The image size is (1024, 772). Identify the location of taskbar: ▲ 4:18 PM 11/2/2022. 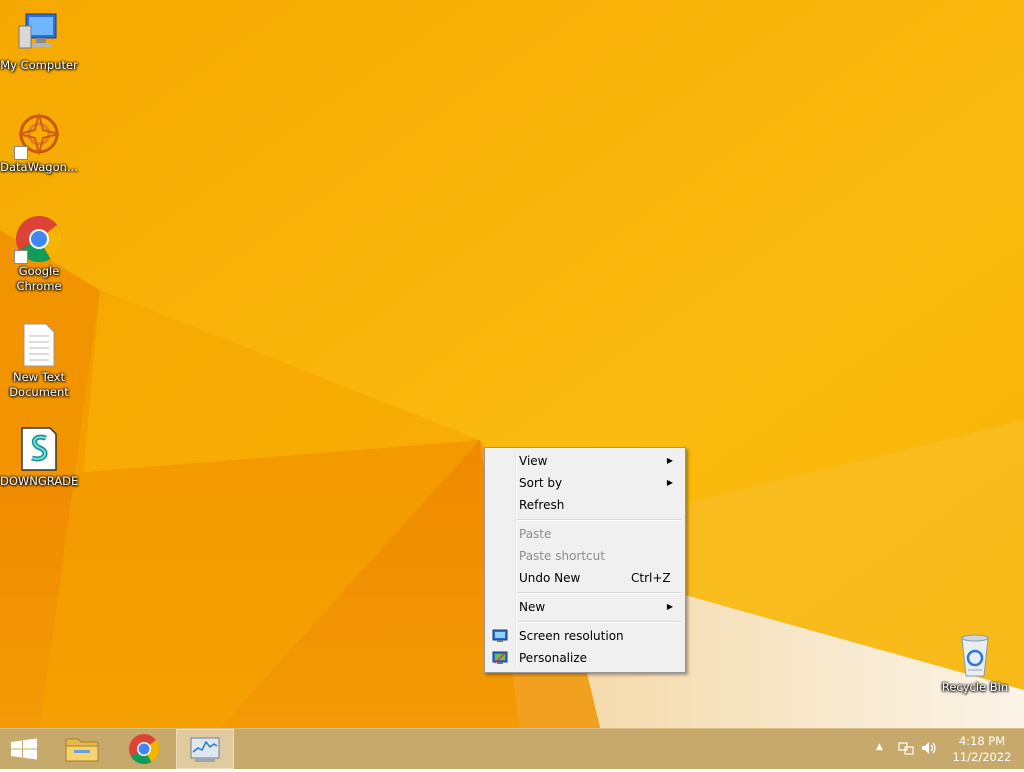
(512, 748).